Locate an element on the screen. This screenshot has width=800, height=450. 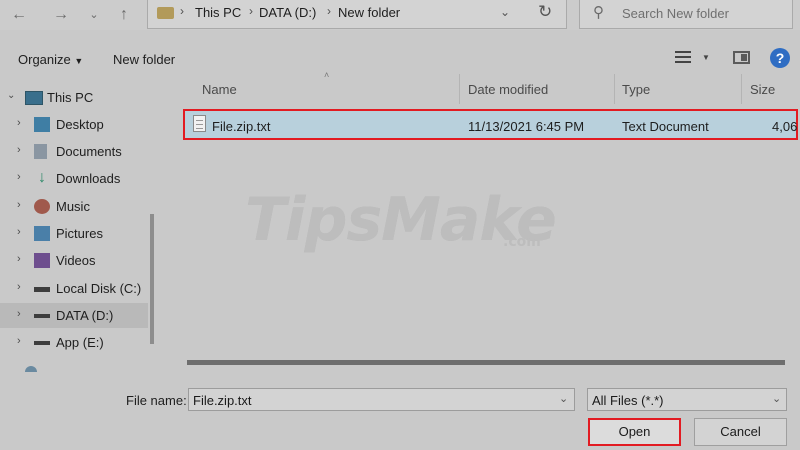
organize-button: Organize ▼ is located at coordinates (50, 59).